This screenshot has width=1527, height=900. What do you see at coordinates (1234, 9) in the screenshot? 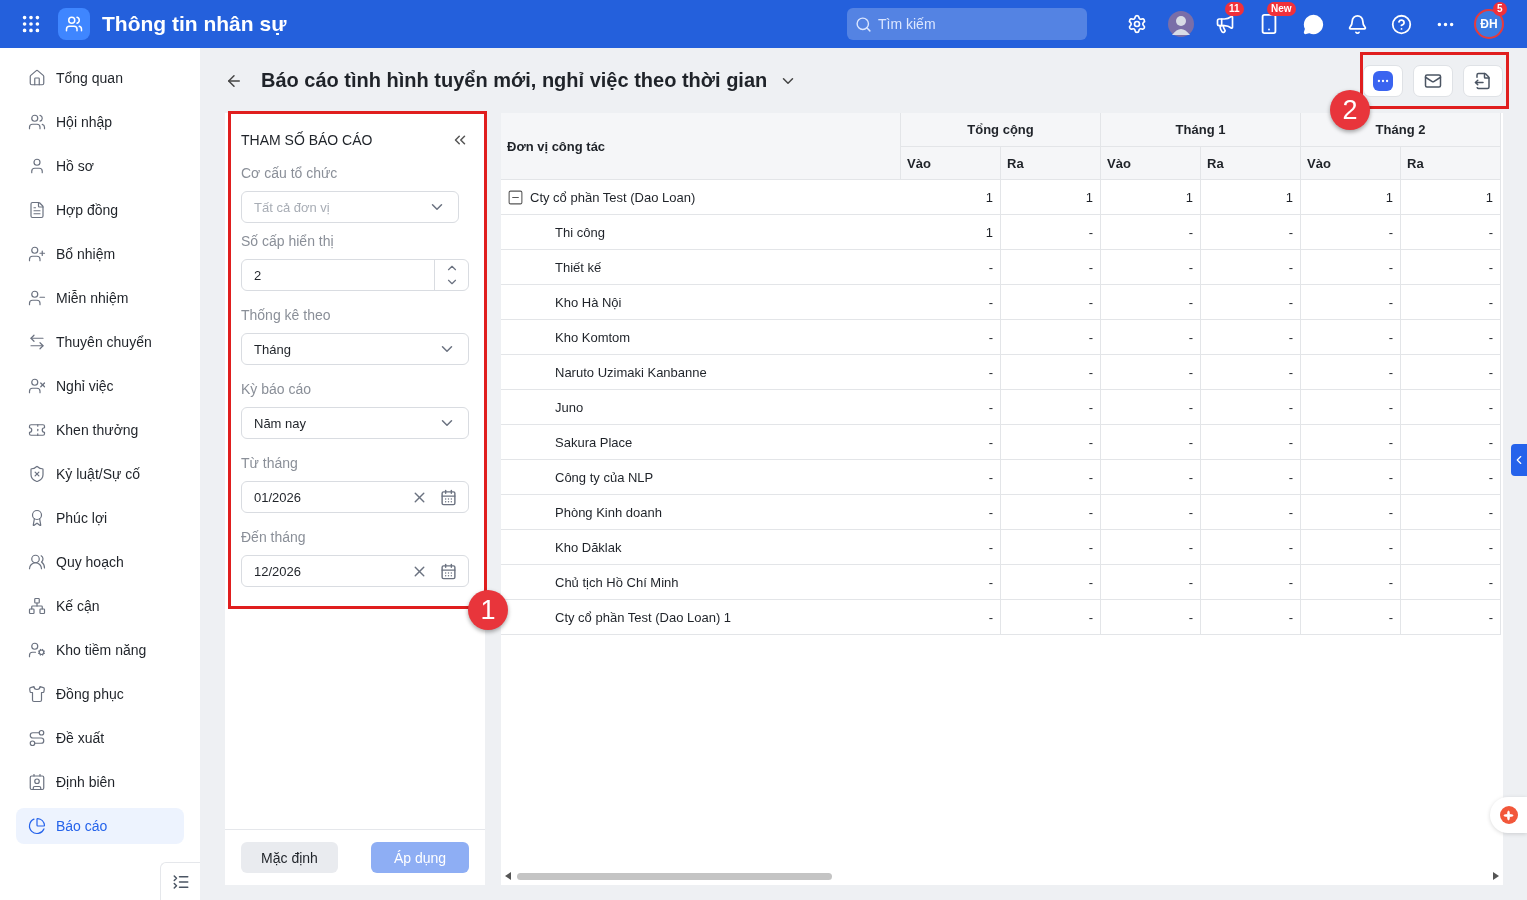
I see `notification-badge: 11` at bounding box center [1234, 9].